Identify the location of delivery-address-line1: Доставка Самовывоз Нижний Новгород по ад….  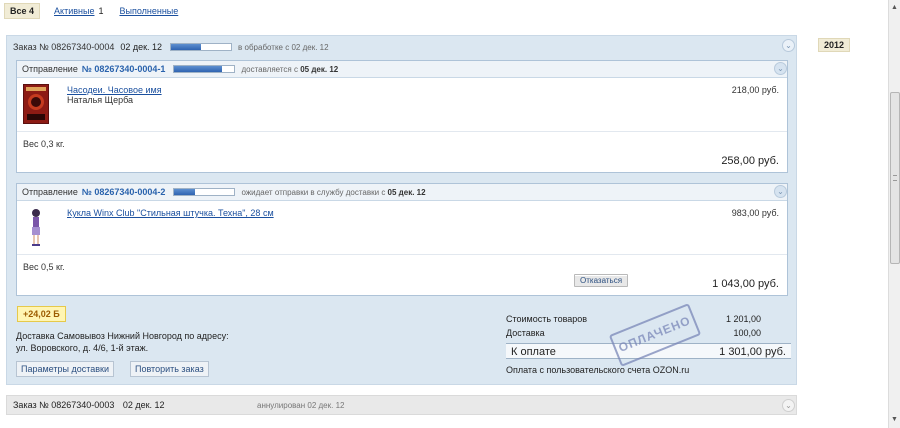
(122, 336).